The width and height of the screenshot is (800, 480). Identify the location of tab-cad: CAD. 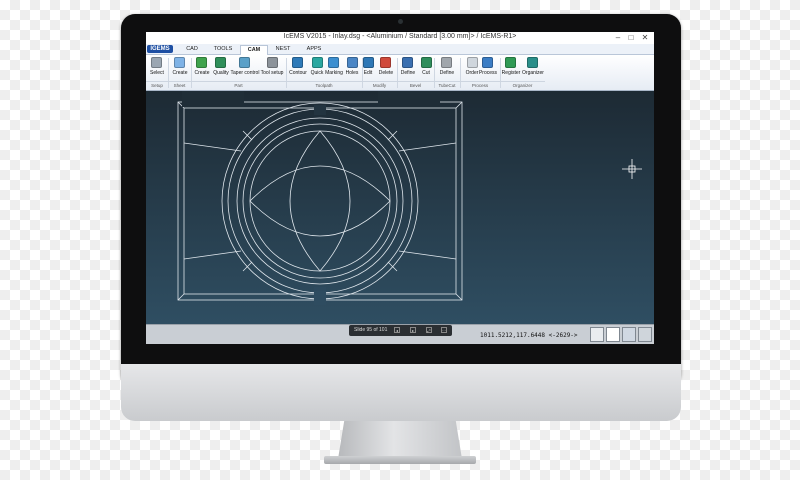
(192, 49).